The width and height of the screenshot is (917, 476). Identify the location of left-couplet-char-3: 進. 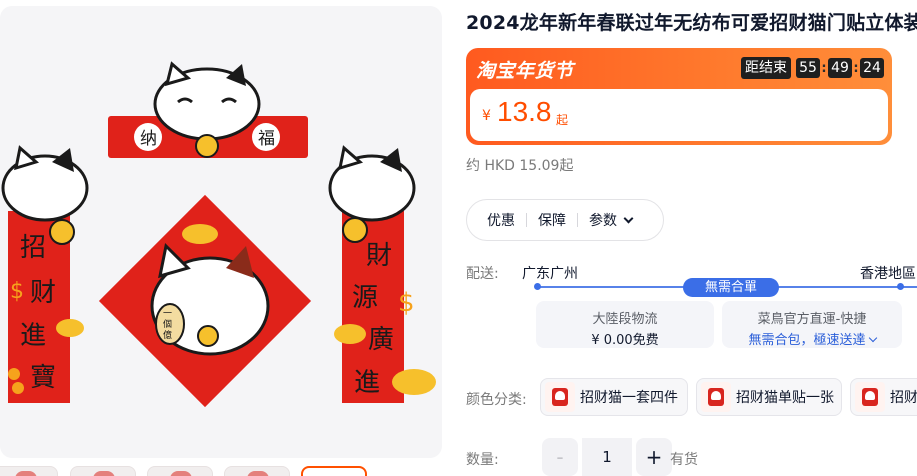
(33, 336).